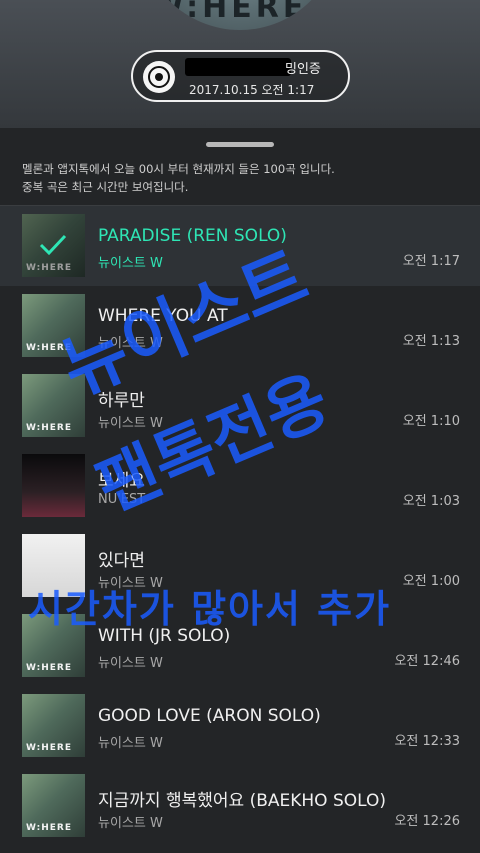 This screenshot has width=480, height=853. What do you see at coordinates (240, 406) in the screenshot?
I see `track-row: W:HERE 하루만 뉴이스트 W 오전 1:10` at bounding box center [240, 406].